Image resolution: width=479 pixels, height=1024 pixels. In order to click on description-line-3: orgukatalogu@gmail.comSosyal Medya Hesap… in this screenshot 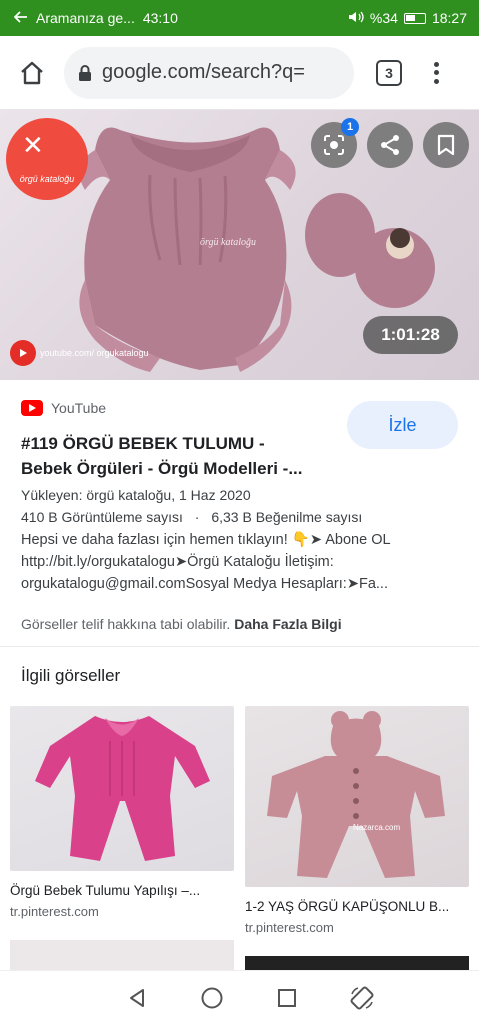, I will do `click(204, 584)`.